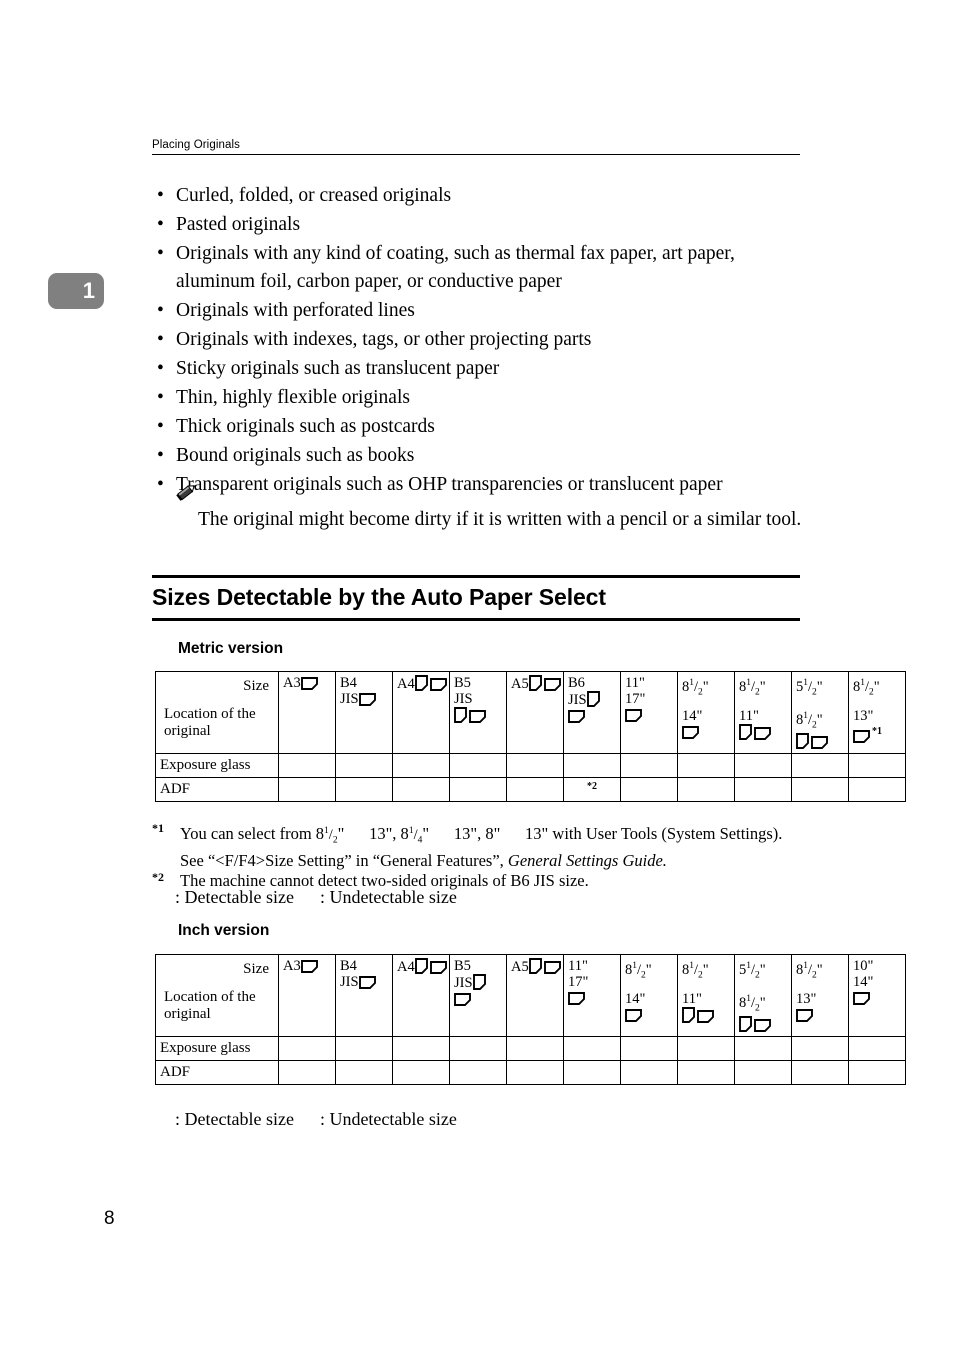  What do you see at coordinates (388, 1119) in the screenshot?
I see `legend-undetectable-label: : Undetectable size` at bounding box center [388, 1119].